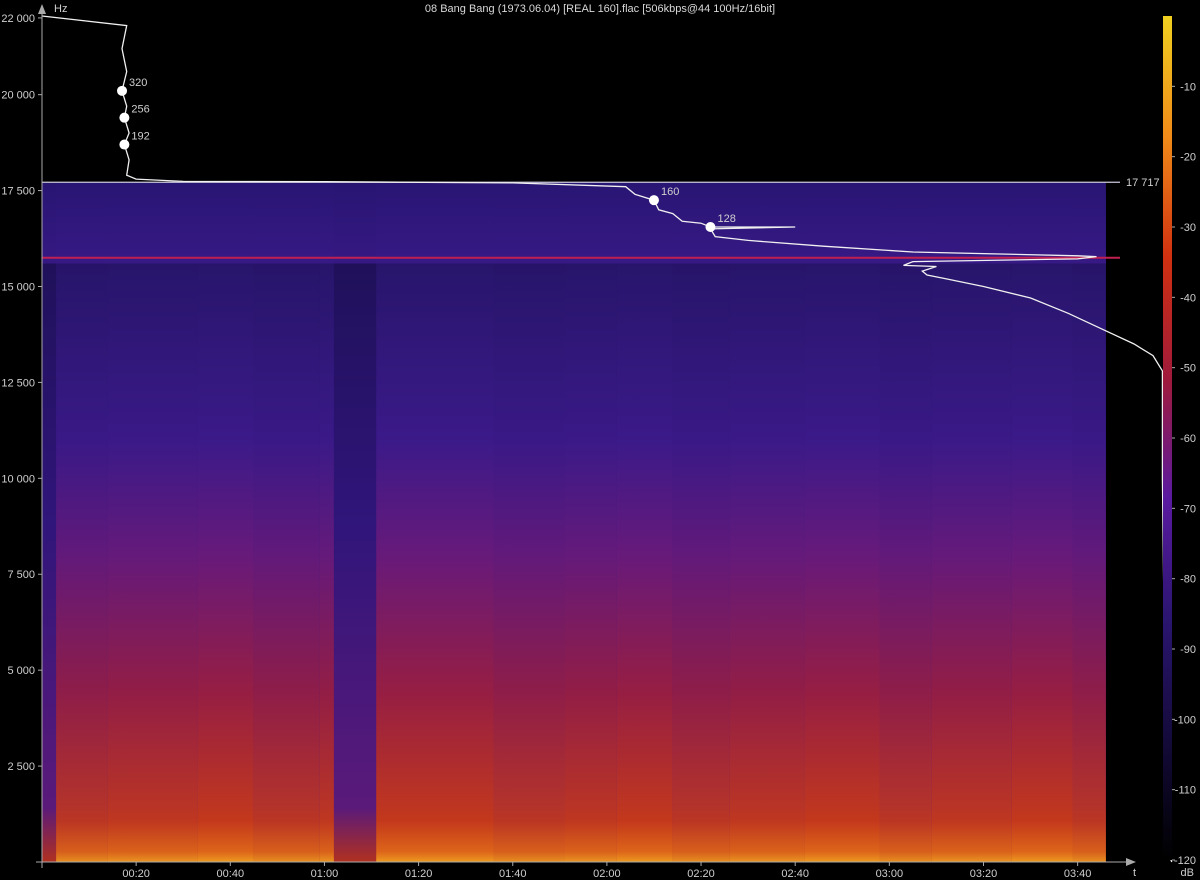  What do you see at coordinates (1188, 580) in the screenshot?
I see `colorbar-tick-label: -80` at bounding box center [1188, 580].